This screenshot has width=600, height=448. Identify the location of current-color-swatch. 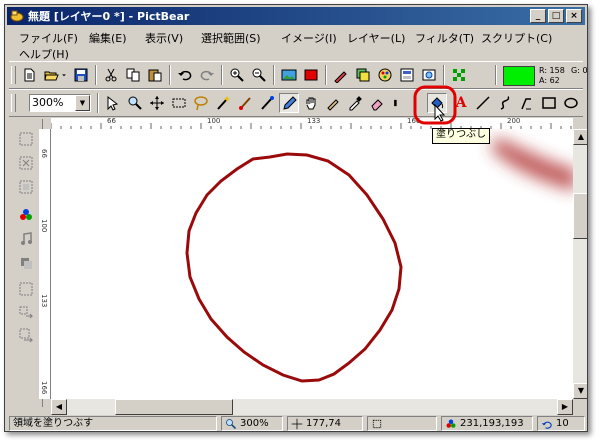
(519, 76).